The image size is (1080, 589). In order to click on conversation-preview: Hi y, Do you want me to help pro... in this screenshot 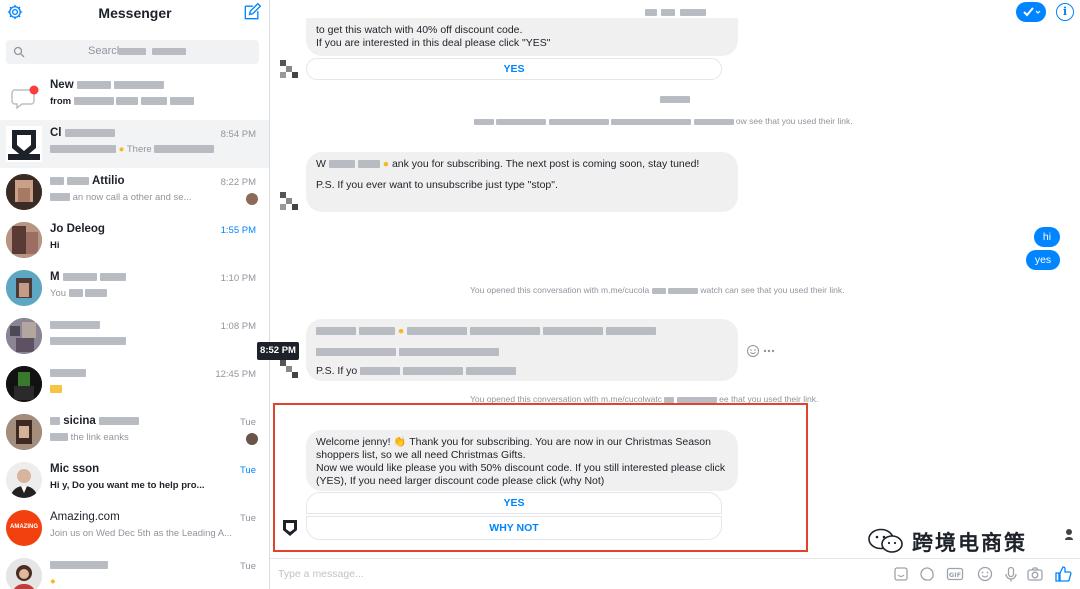, I will do `click(127, 485)`.